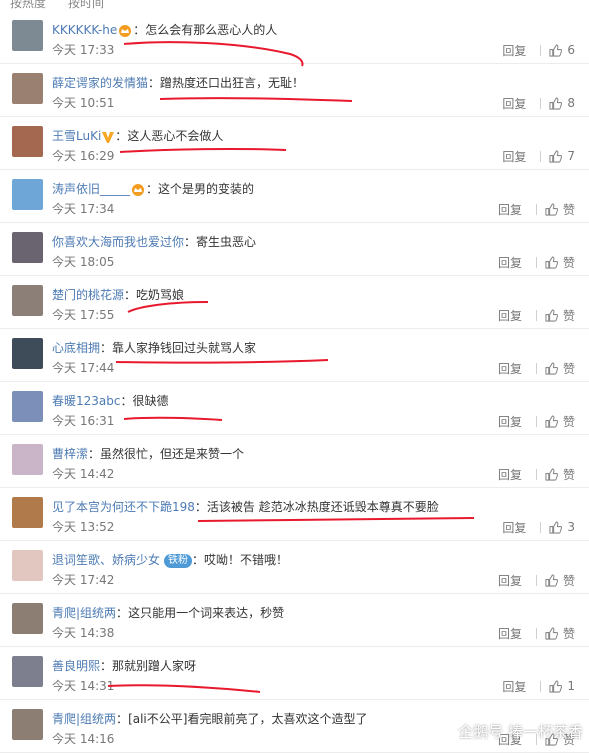  I want to click on comment-row: 善良明熙：那就别蹭人家呀 今天 14:31 回复 1, so click(294, 673).